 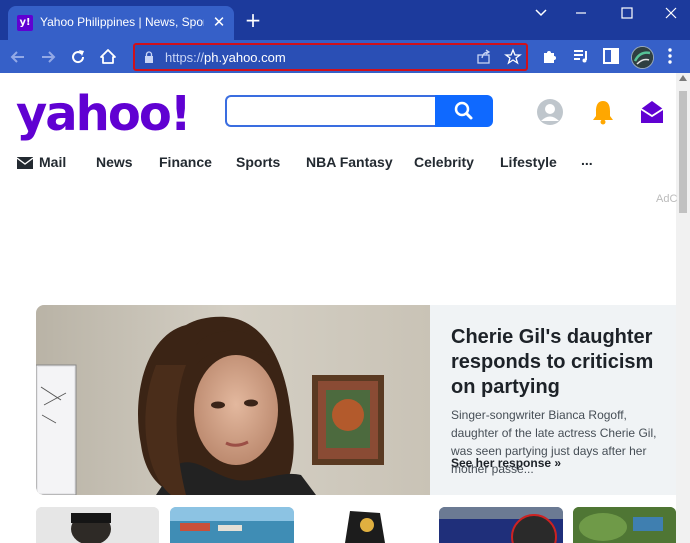 I want to click on scroll-up-arrow, so click(x=683, y=78).